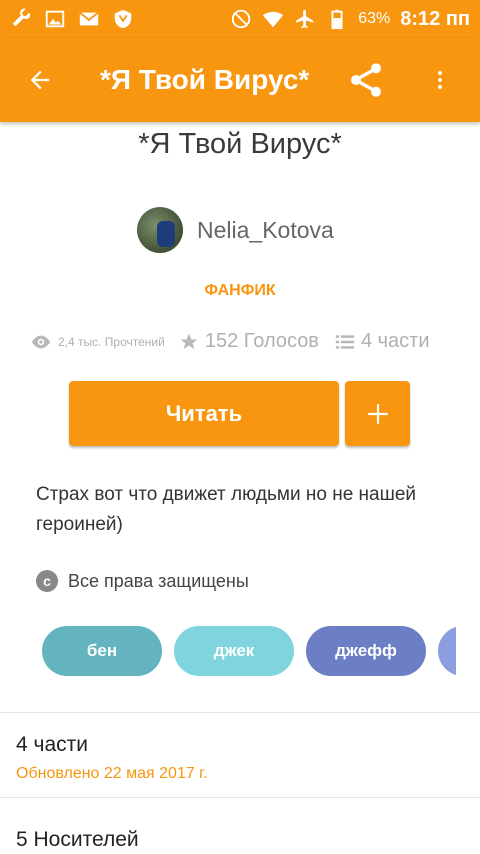  Describe the element at coordinates (41, 341) in the screenshot. I see `eye-icon` at that location.